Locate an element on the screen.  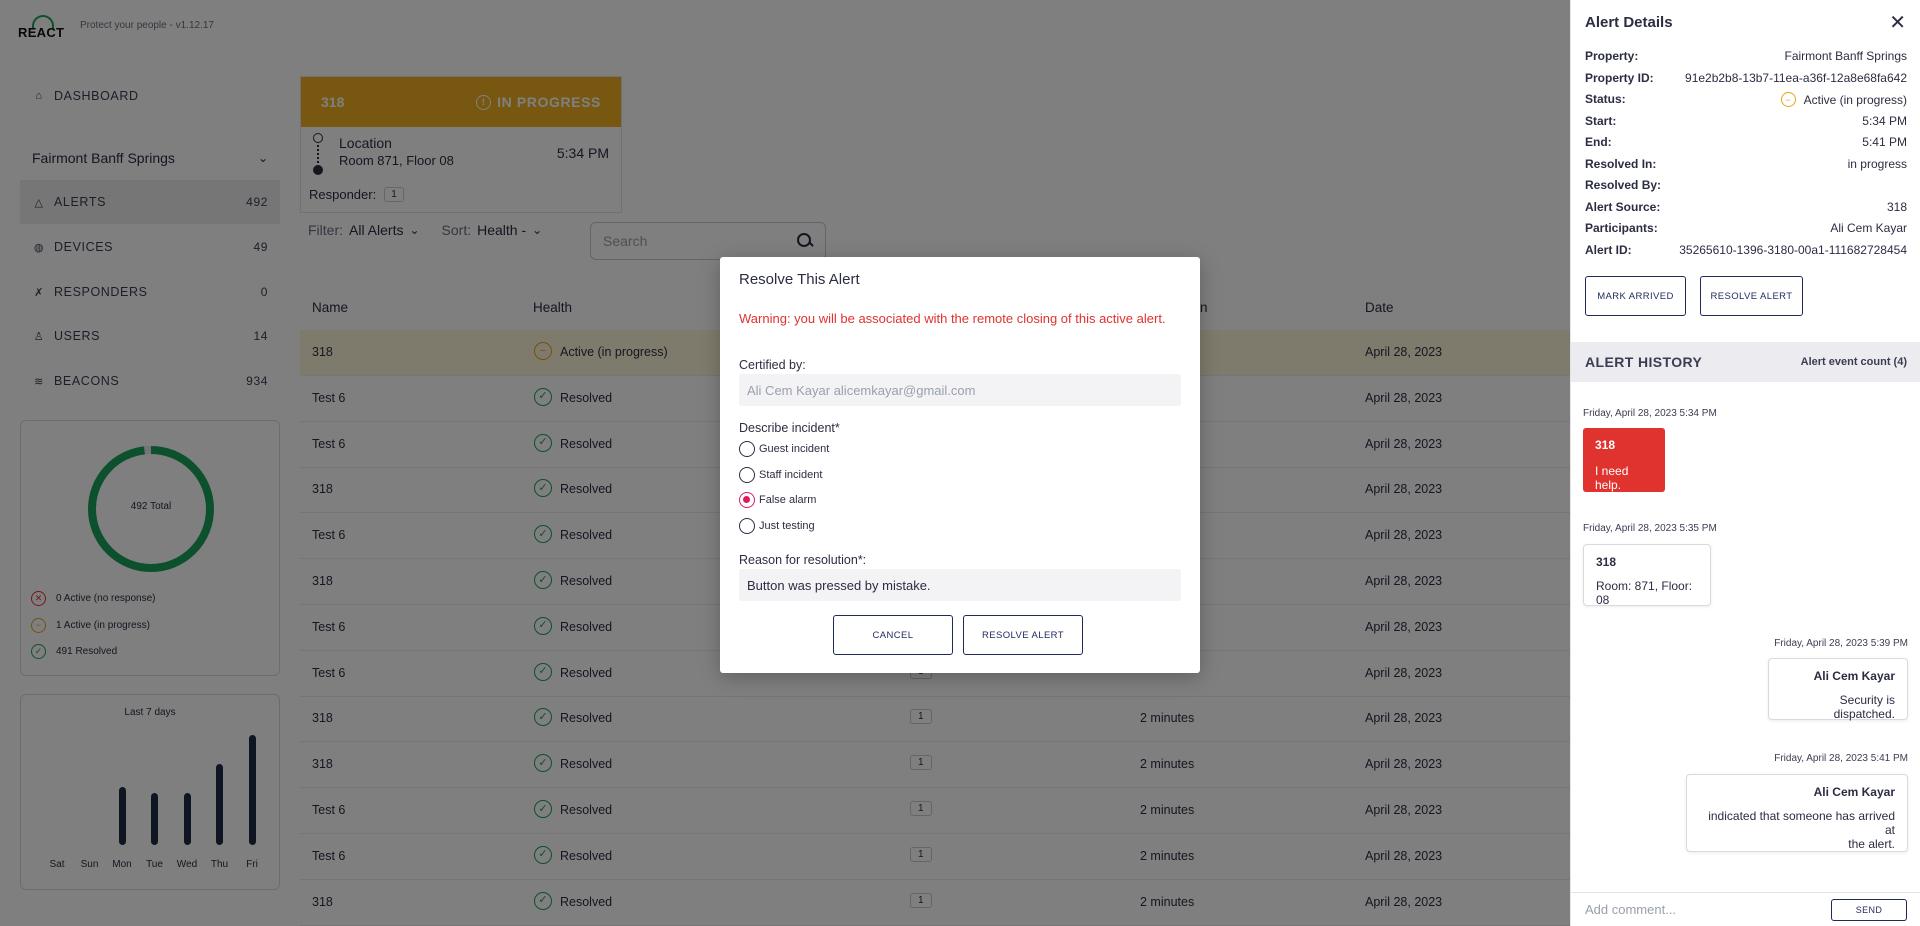
detail-key: Resolved In: is located at coordinates (1621, 163).